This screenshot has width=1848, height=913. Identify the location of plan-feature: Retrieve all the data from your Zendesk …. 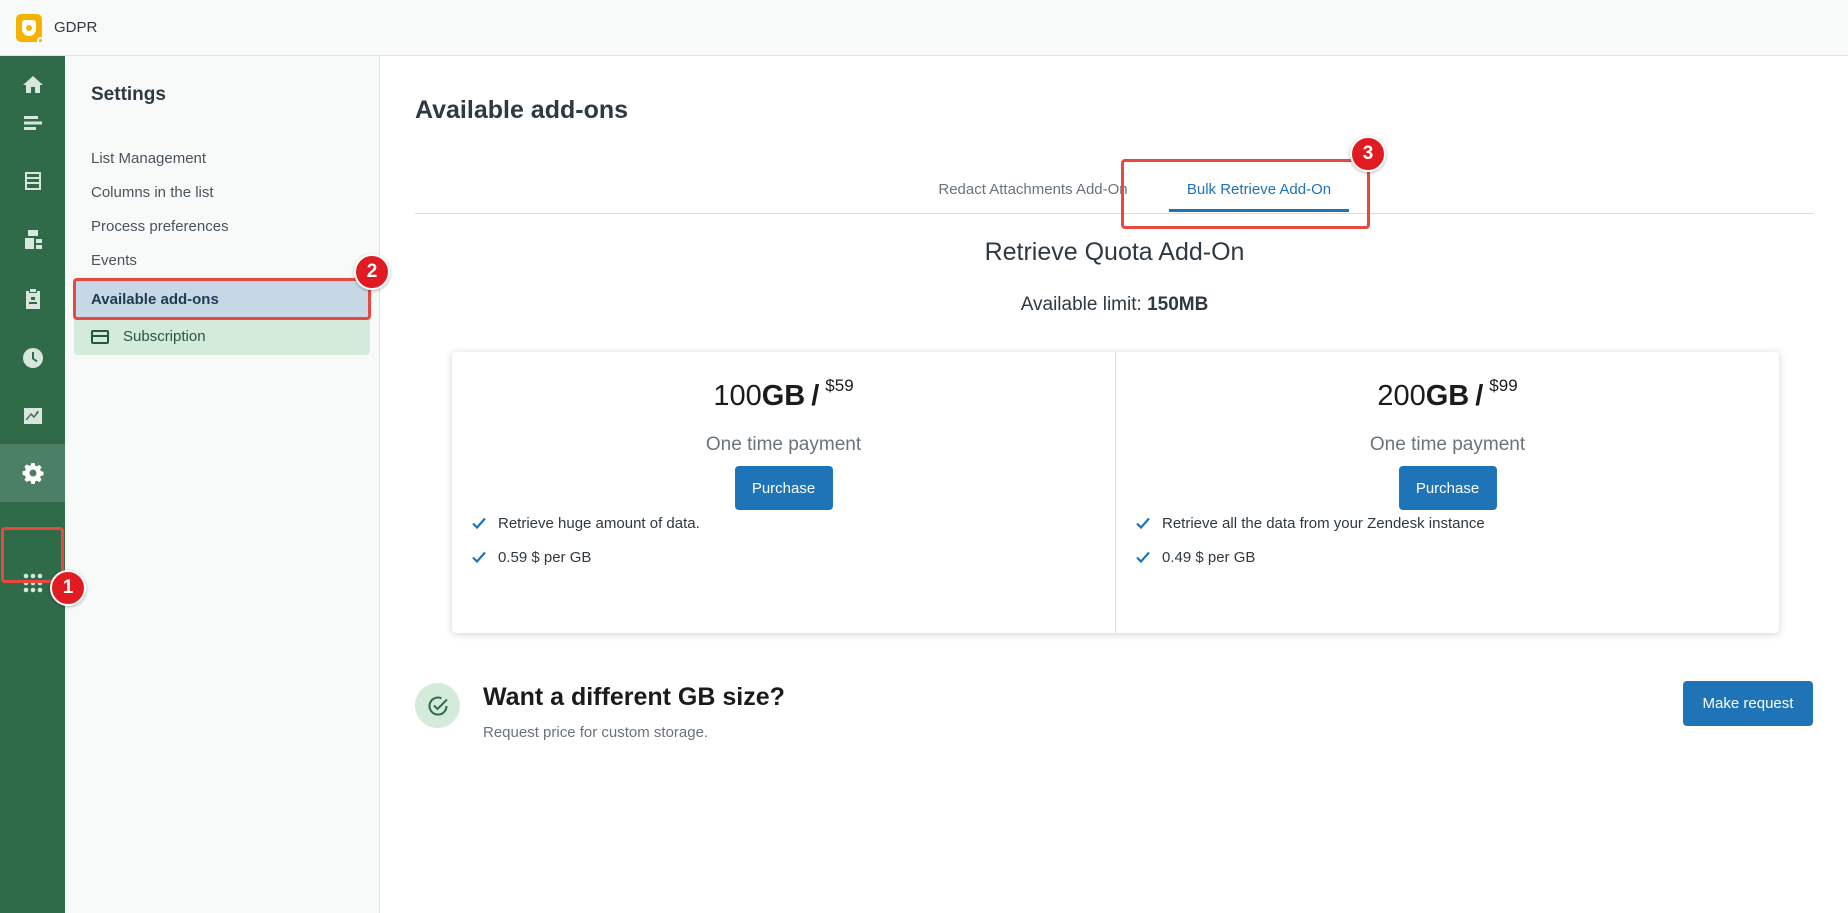
(1310, 523).